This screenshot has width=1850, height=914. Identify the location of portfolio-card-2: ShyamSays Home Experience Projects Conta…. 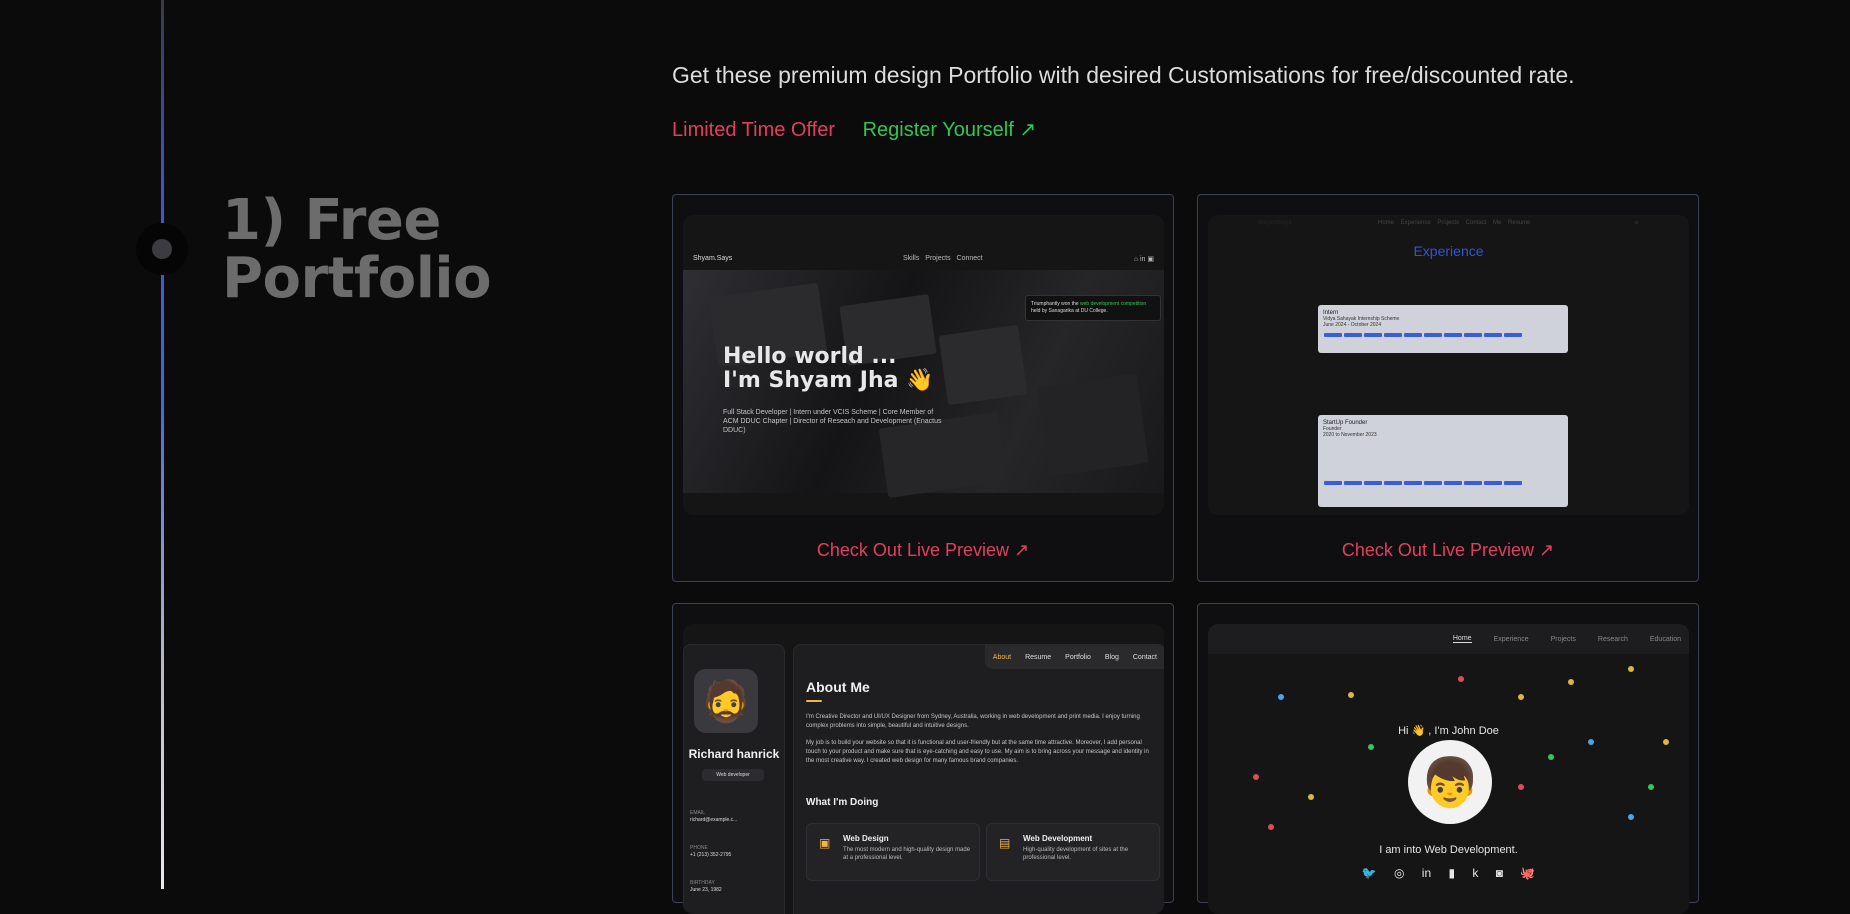
(1448, 388).